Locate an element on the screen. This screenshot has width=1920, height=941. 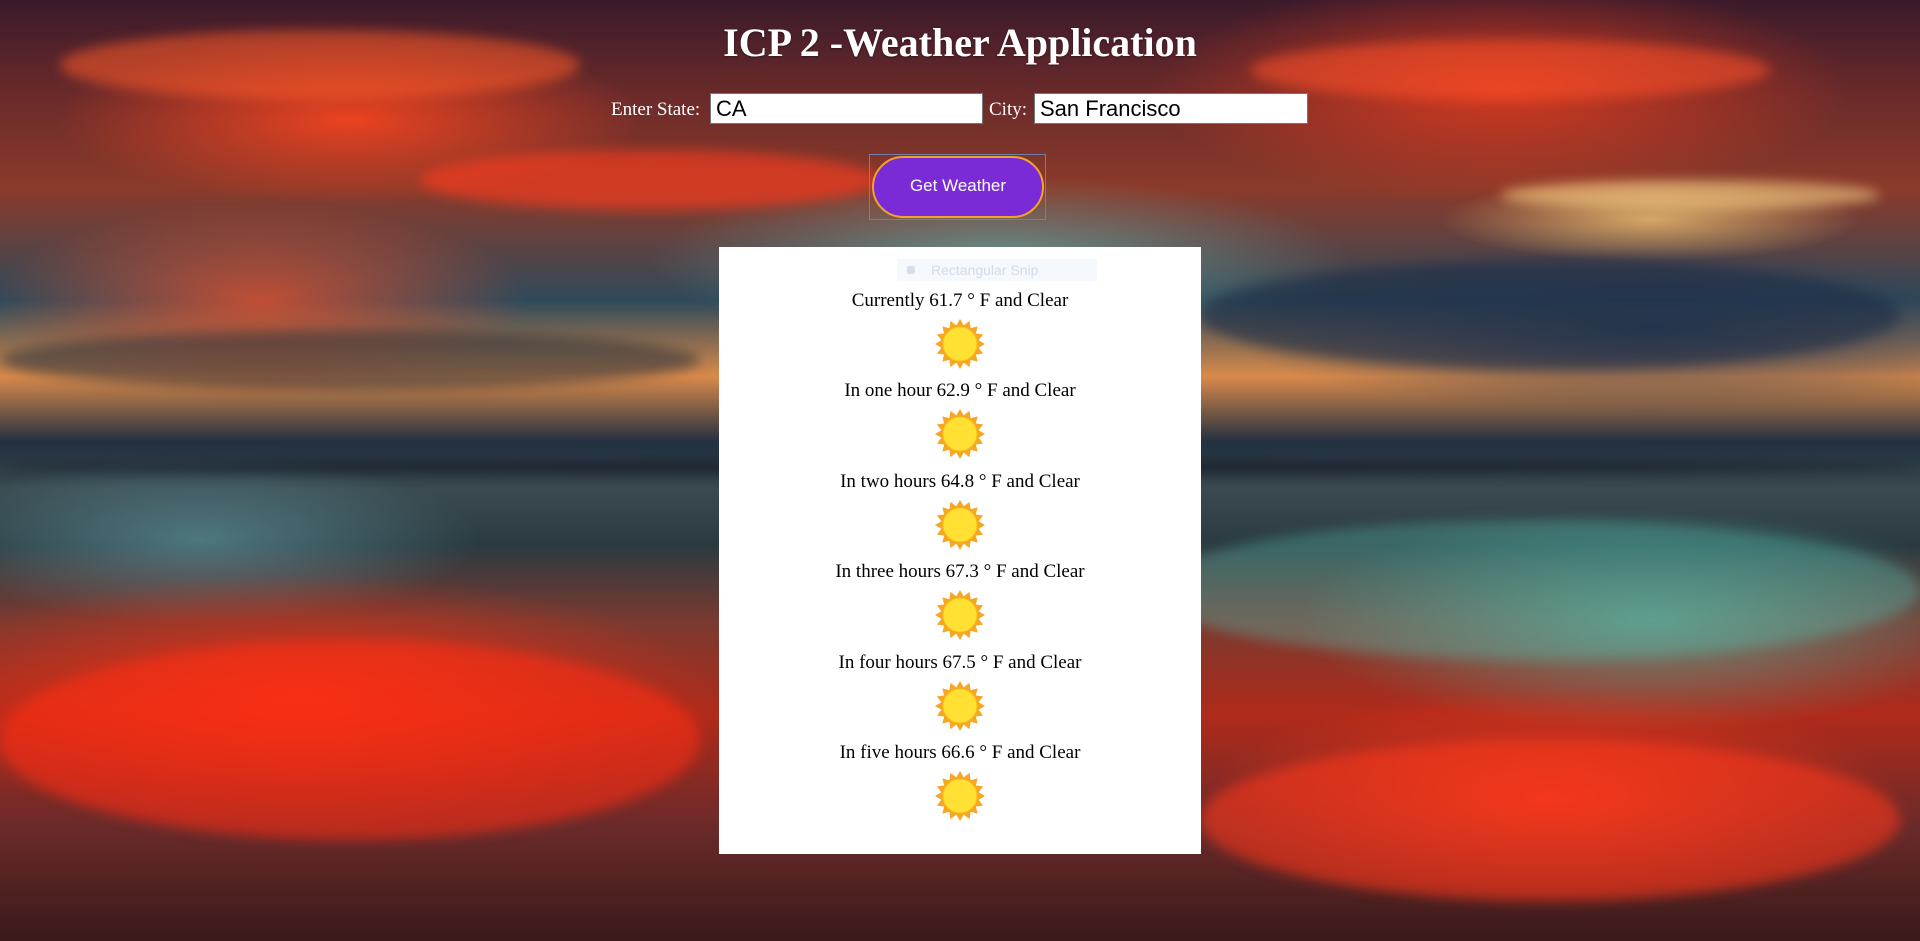
forecast-item-five-hours: In five hours 66.6 ° F and Clear is located at coordinates (960, 782).